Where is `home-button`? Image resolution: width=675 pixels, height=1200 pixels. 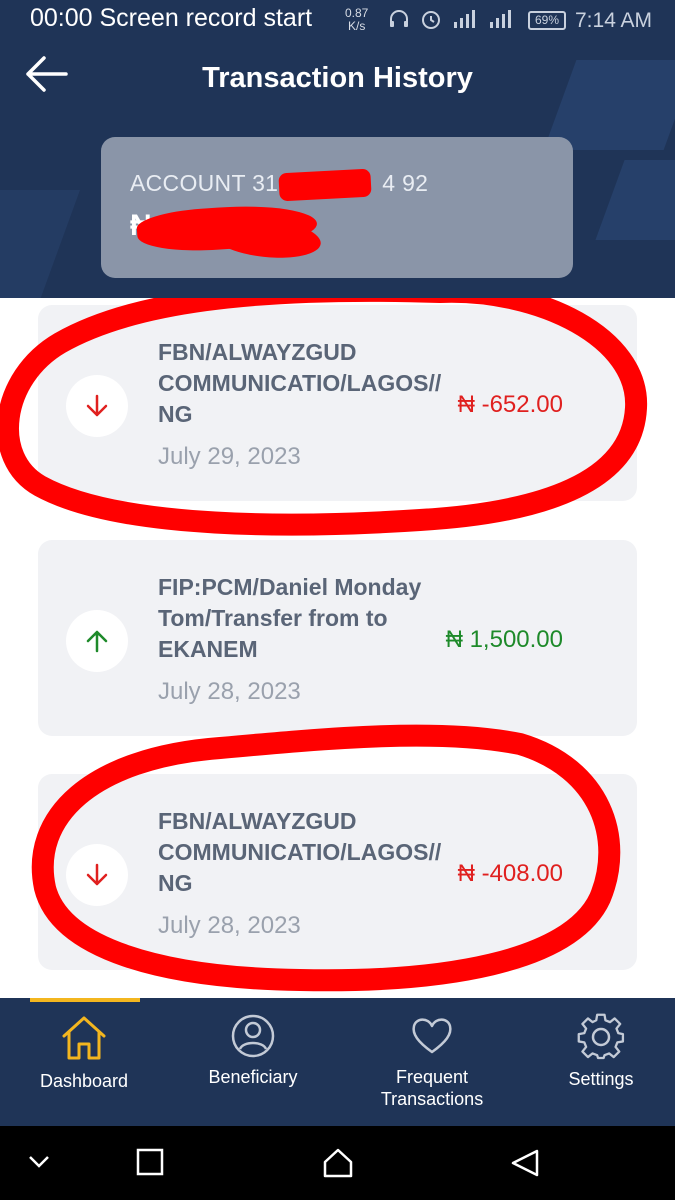
home-button is located at coordinates (338, 1165).